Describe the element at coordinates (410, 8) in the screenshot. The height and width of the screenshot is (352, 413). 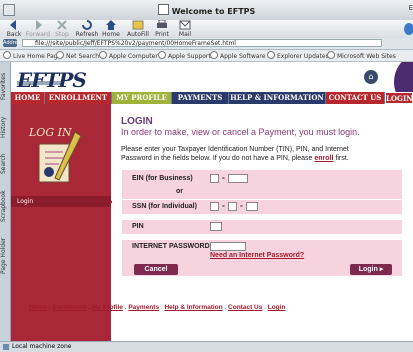
I see `window-edge-letter: E` at that location.